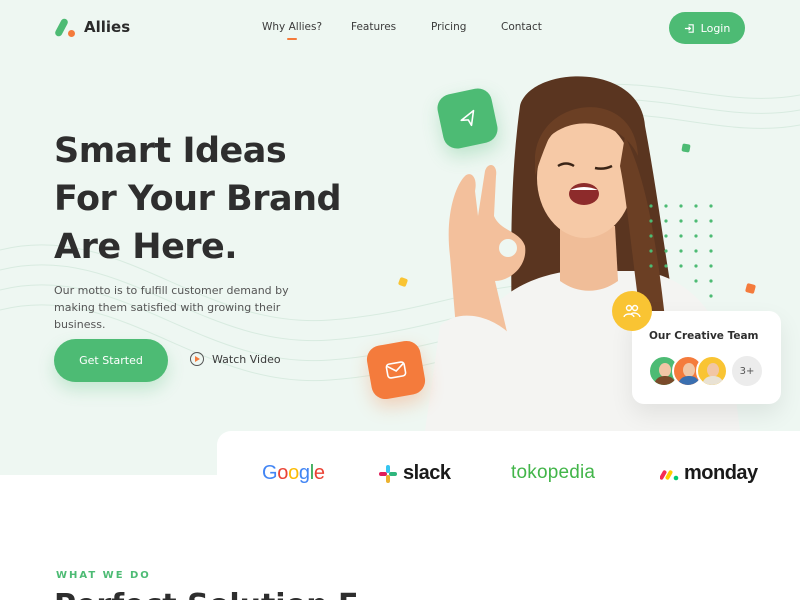 This screenshot has height=600, width=800. I want to click on team-avatars: 3+, so click(705, 371).